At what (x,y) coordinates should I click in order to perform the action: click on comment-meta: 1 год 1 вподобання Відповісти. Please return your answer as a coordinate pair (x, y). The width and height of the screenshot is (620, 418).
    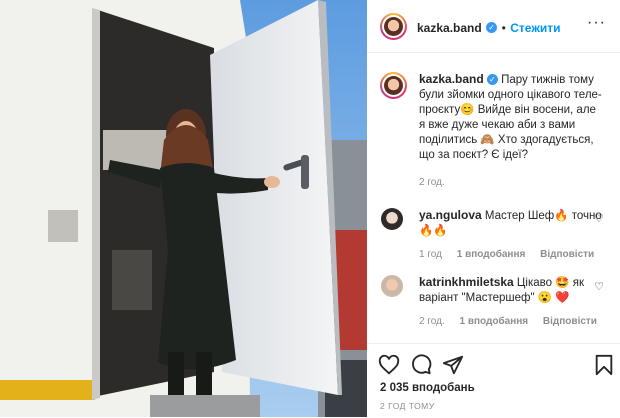
    Looking at the image, I should click on (512, 254).